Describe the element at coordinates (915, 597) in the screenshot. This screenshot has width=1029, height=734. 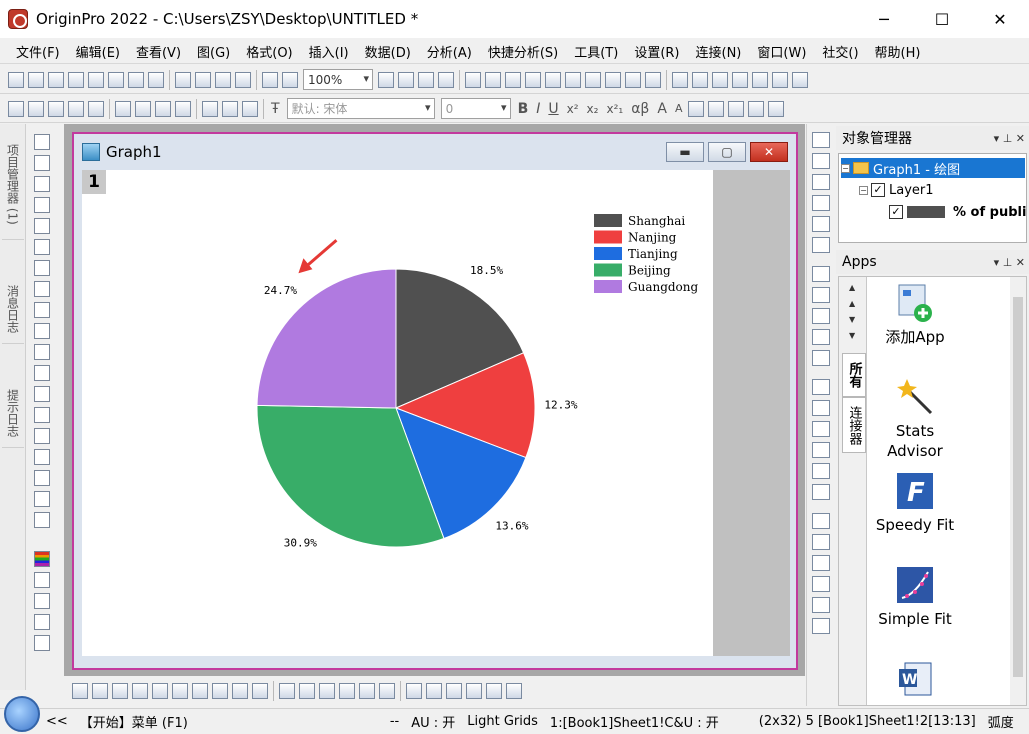
I see `app-simple-fit: Simple Fit` at that location.